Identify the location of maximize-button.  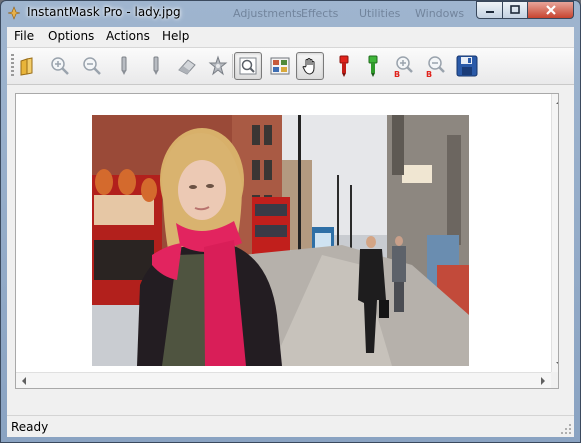
(515, 10).